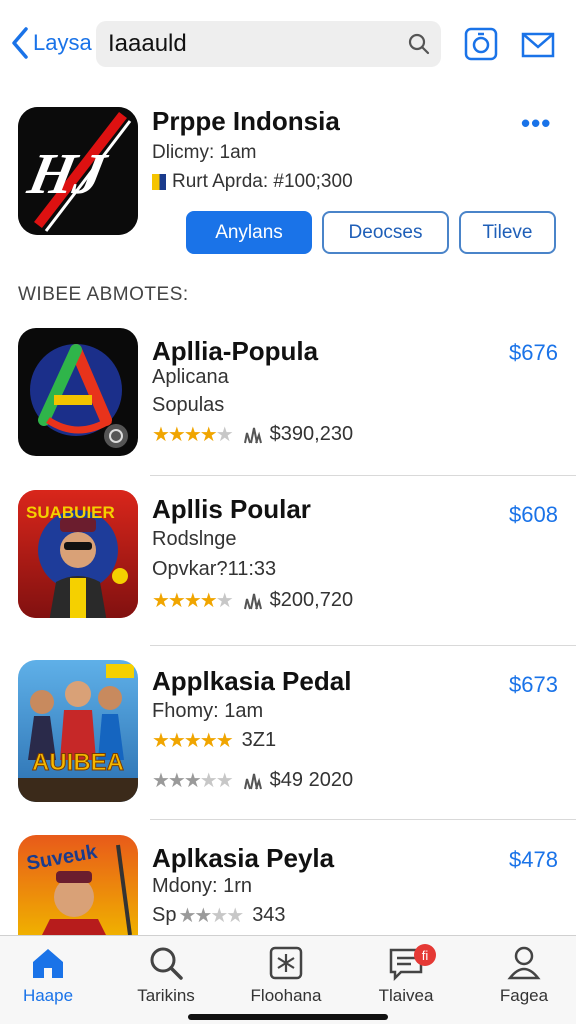 This screenshot has width=576, height=1024. Describe the element at coordinates (166, 995) in the screenshot. I see `tab-label: Tarikins` at that location.